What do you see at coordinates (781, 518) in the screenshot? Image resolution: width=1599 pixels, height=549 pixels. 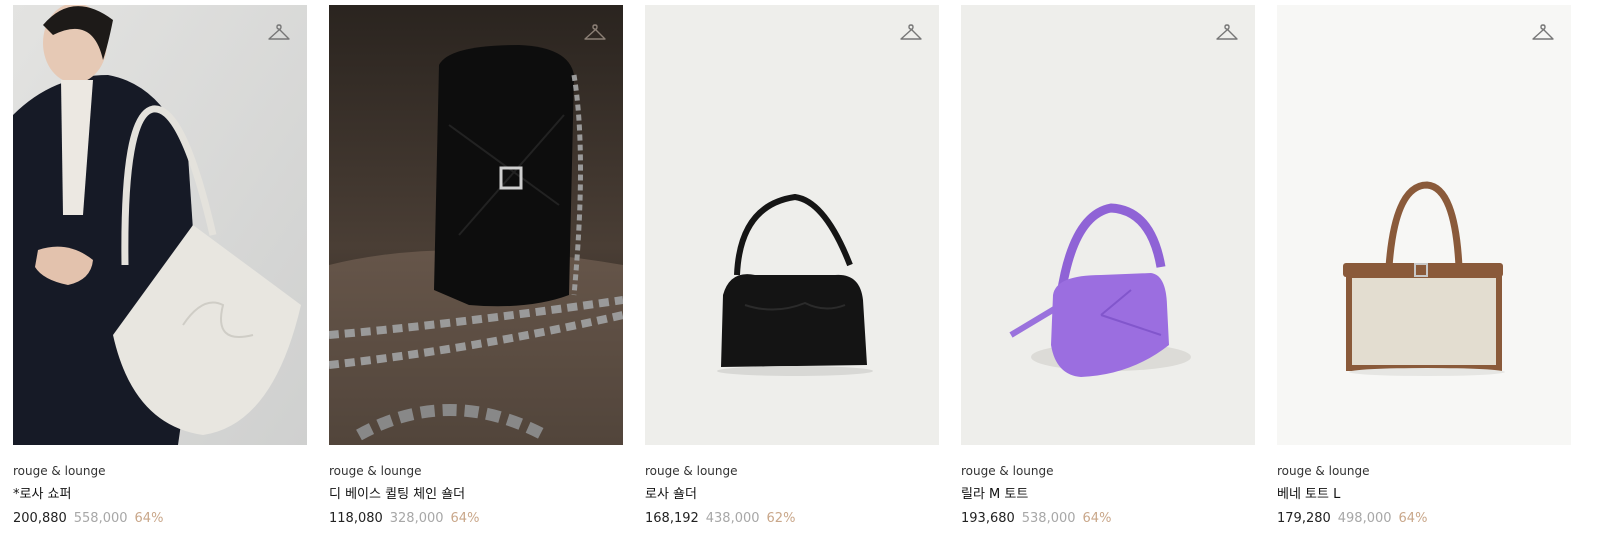 I see `discount-rate: 62%` at bounding box center [781, 518].